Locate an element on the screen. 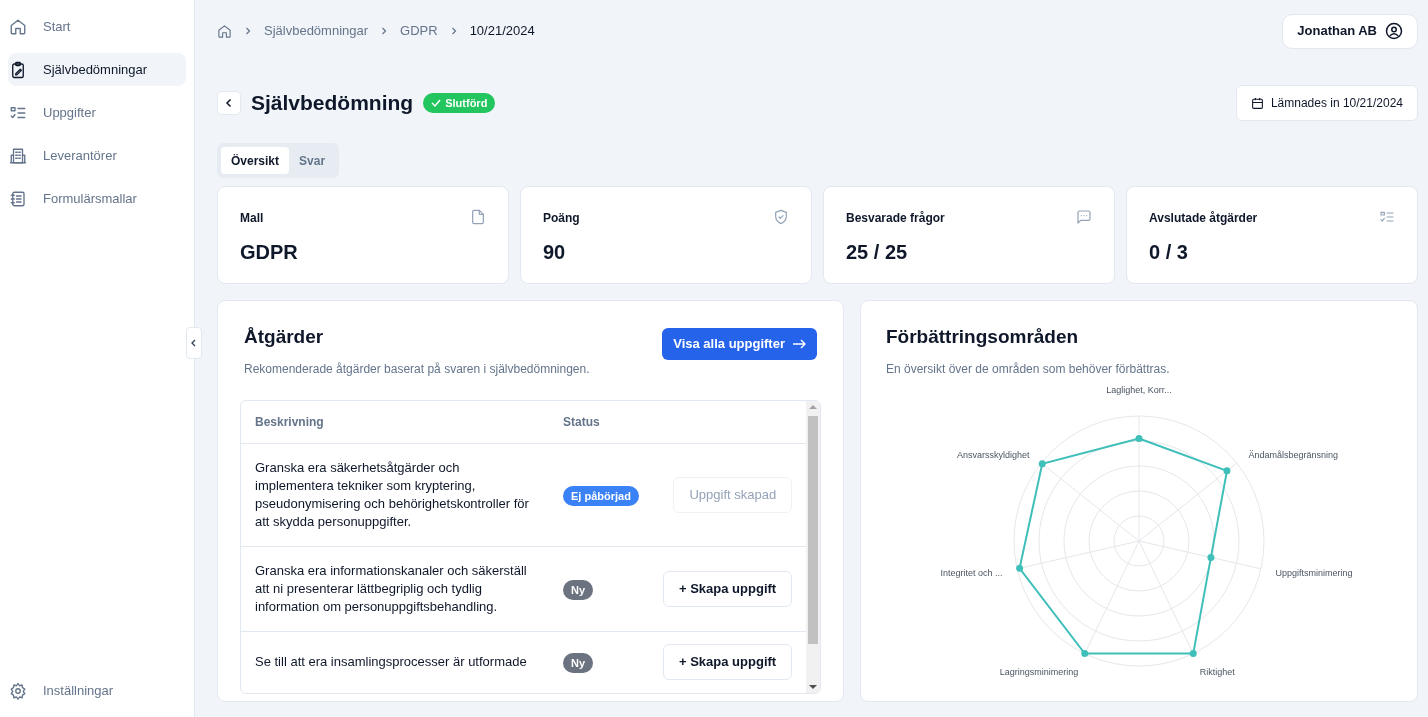 The image size is (1428, 717). radar-axis-label: Ändamålsbegränsning is located at coordinates (1293, 454).